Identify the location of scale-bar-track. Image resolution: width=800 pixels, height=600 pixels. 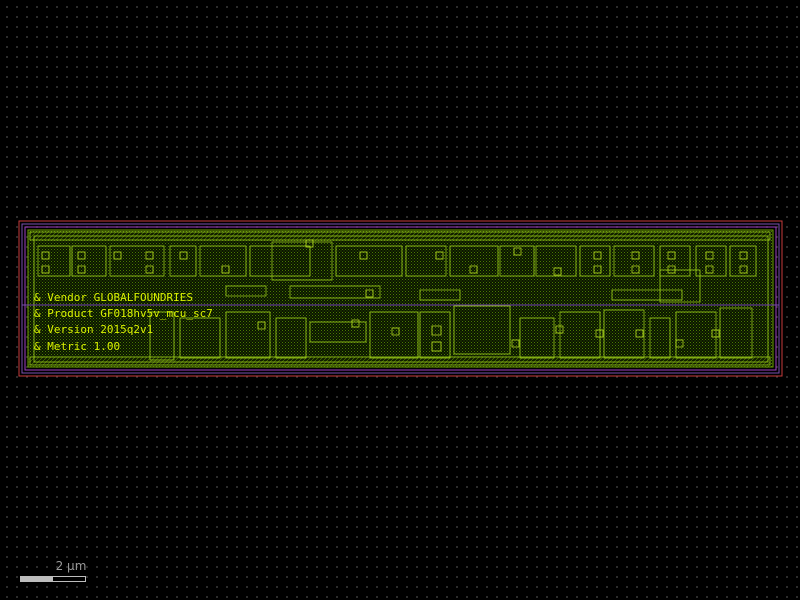
(53, 579).